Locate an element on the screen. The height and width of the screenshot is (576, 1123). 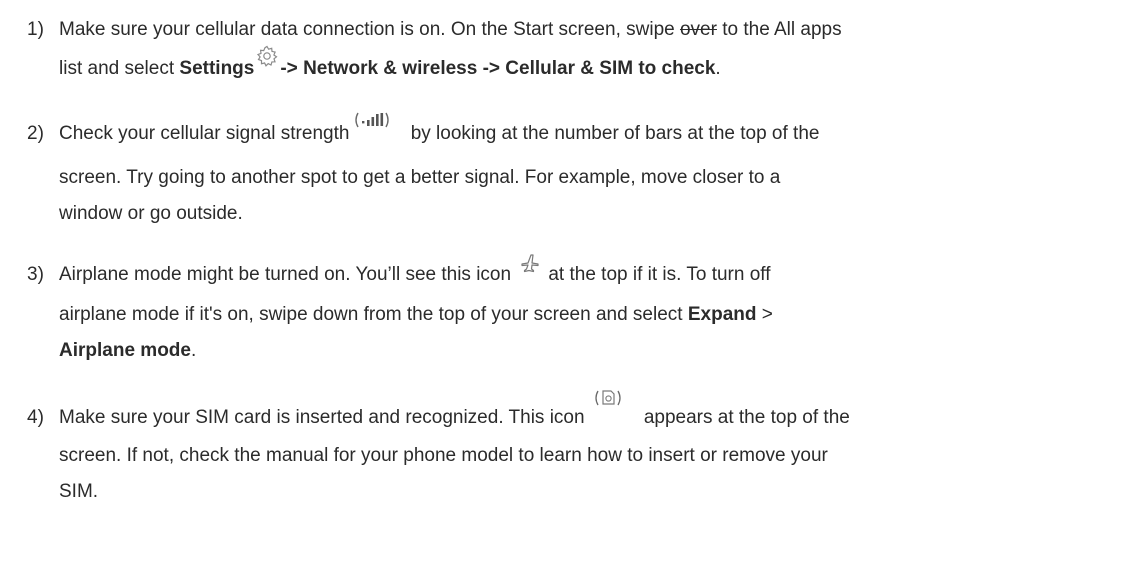
step-3-line-3: Airplane mode. is located at coordinates (128, 350).